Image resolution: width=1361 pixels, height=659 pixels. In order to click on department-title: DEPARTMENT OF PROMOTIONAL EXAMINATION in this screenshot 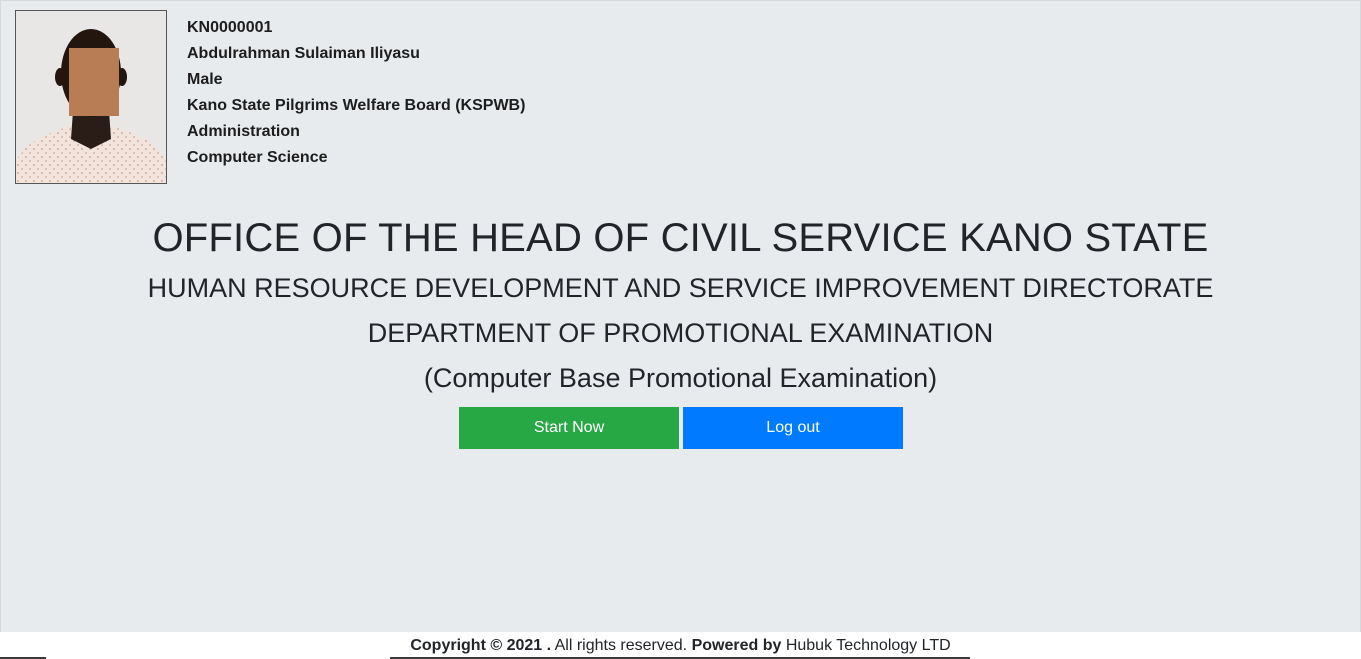, I will do `click(680, 333)`.